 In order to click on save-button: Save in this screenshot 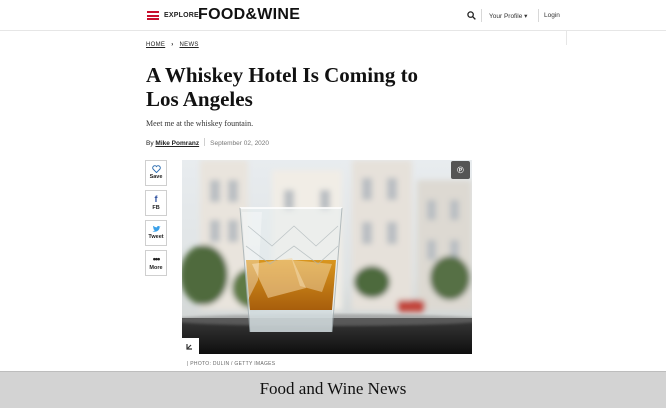, I will do `click(156, 173)`.